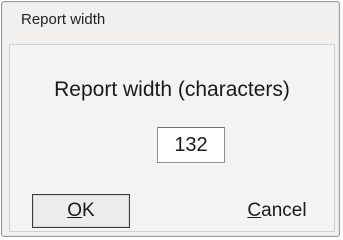 Image resolution: width=343 pixels, height=240 pixels. Describe the element at coordinates (172, 89) in the screenshot. I see `report-width-label: Report width (characters)` at that location.